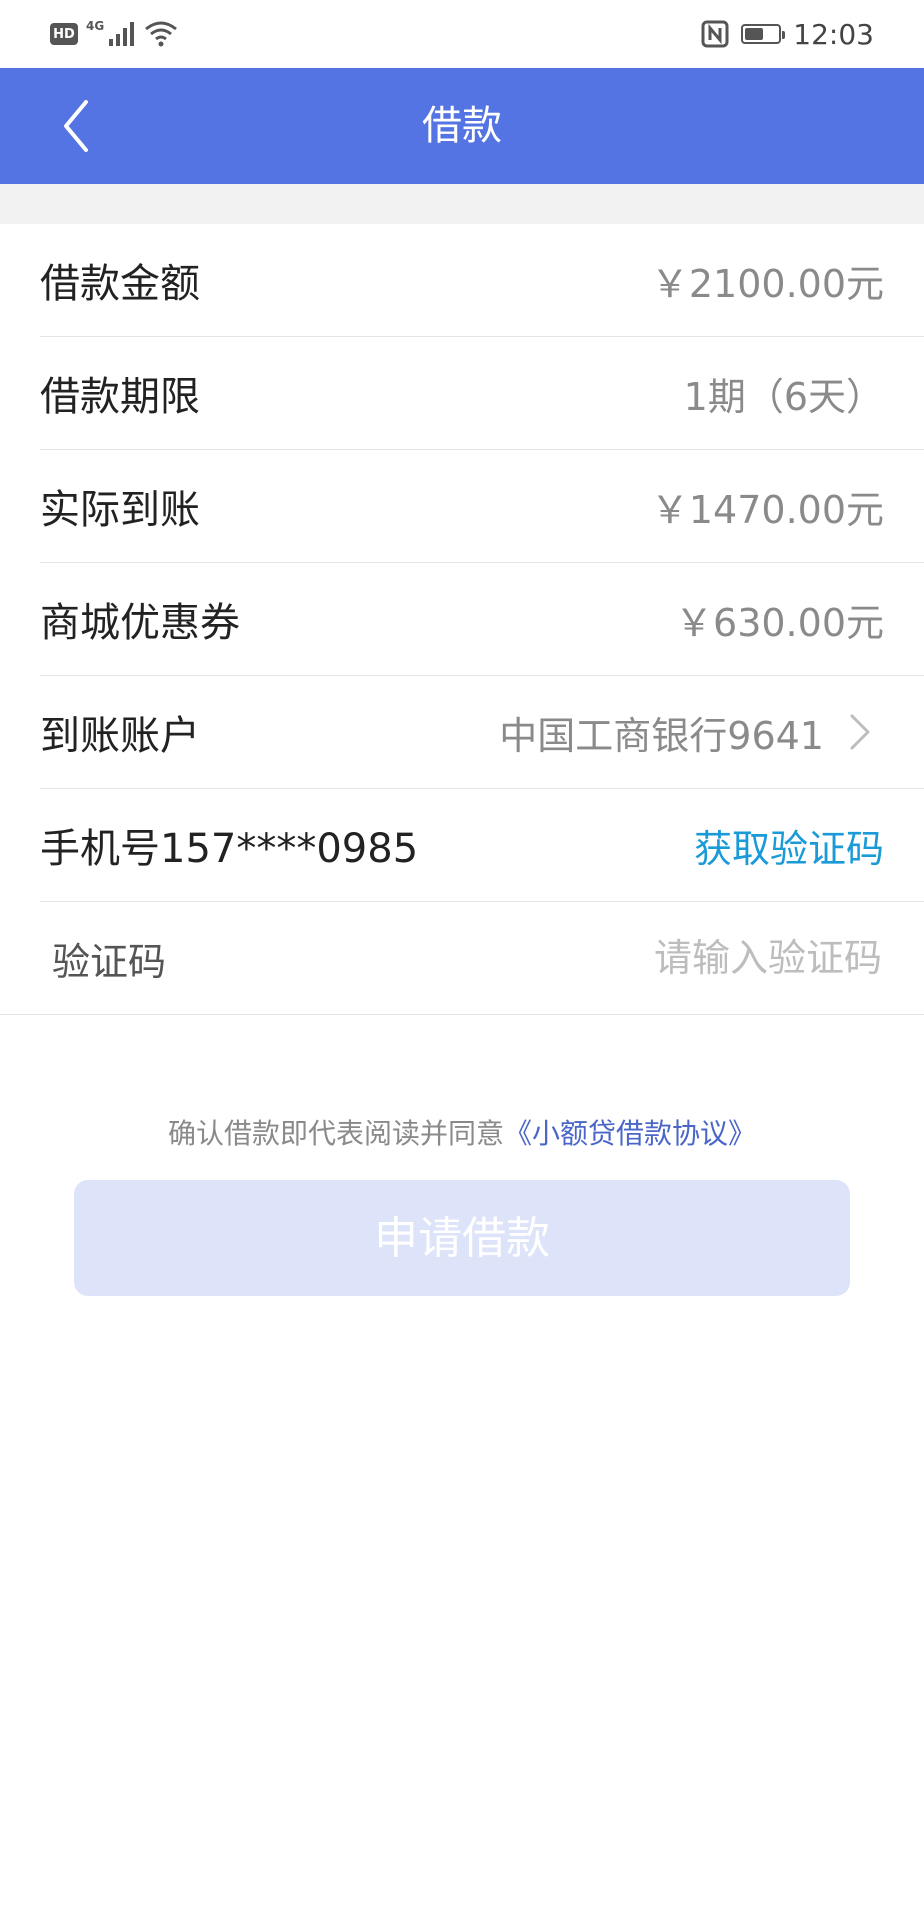  What do you see at coordinates (661, 735) in the screenshot?
I see `account-value: 中国工商银行9641` at bounding box center [661, 735].